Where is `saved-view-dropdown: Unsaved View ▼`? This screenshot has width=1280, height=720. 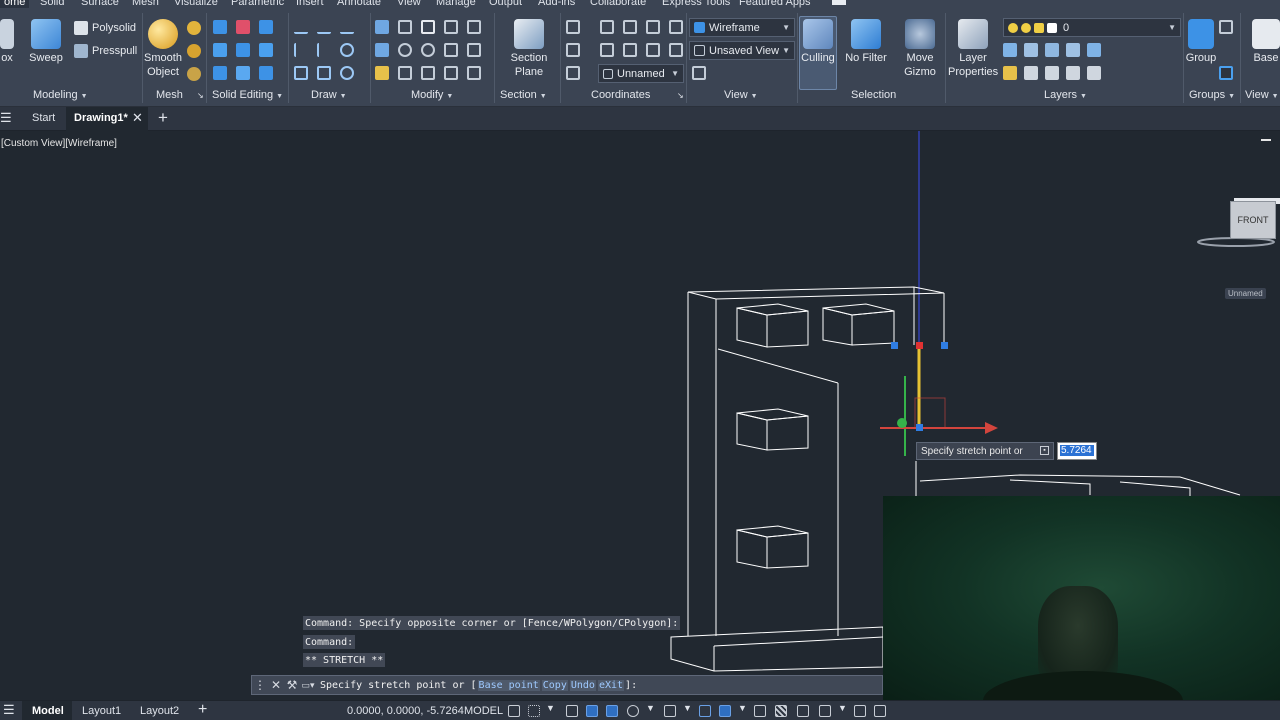
saved-view-dropdown: Unsaved View ▼ is located at coordinates (742, 50).